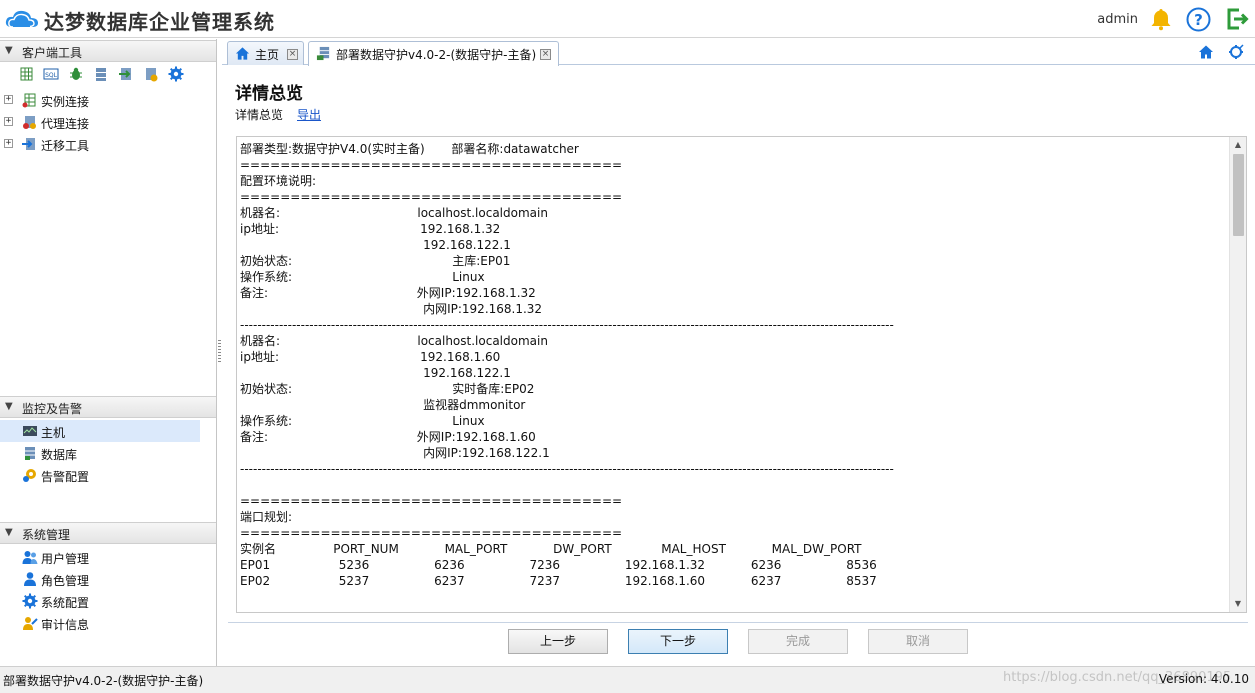 This screenshot has height=693, width=1255. I want to click on monitor-alarm-label: 监控及告警, so click(52, 409).